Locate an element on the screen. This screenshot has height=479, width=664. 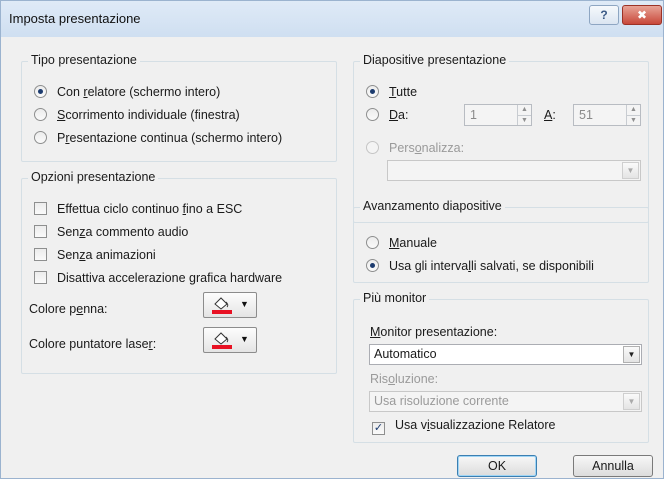
radio-con-relatore: Con relatore (schermo intero) is located at coordinates (127, 92).